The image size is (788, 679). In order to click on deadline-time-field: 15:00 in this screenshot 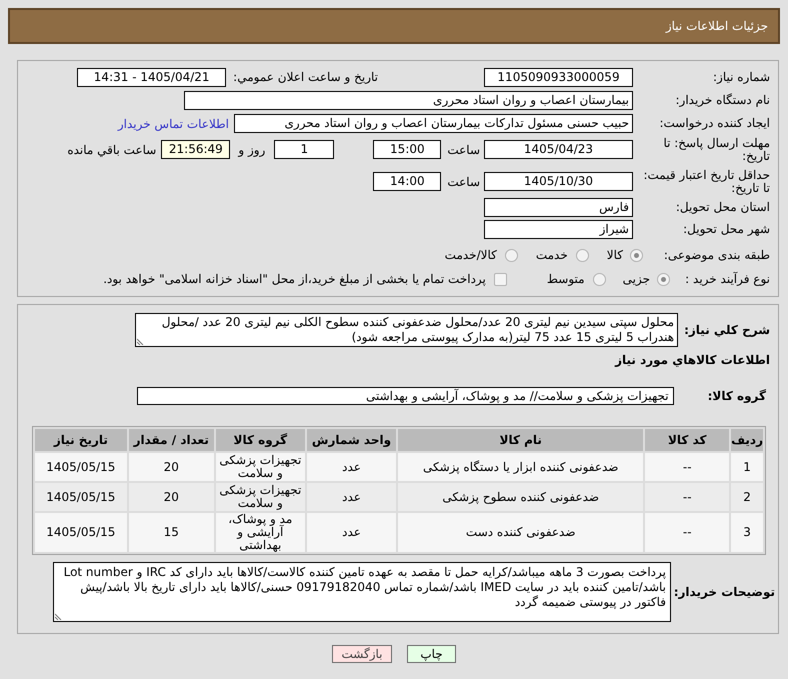, I will do `click(407, 149)`.